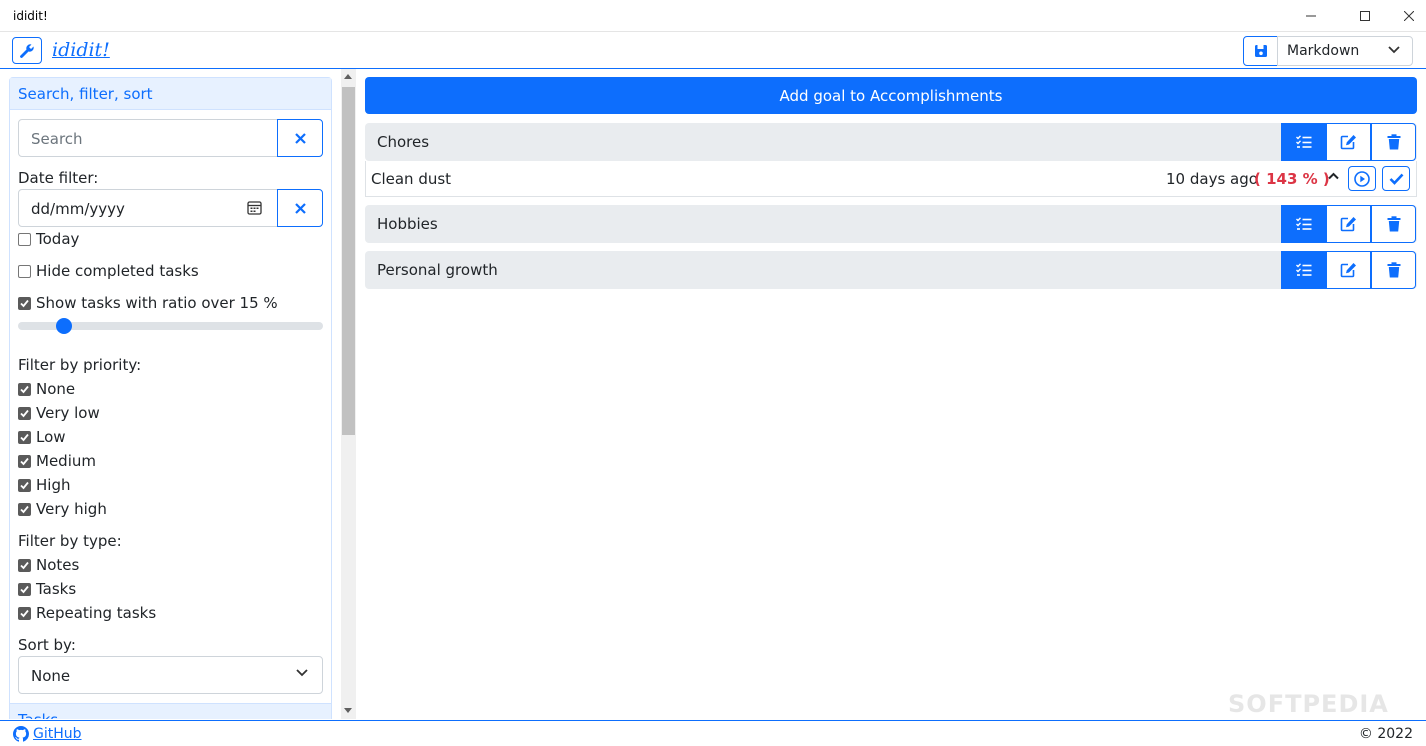 The width and height of the screenshot is (1426, 746). I want to click on minimize-icon, so click(1311, 16).